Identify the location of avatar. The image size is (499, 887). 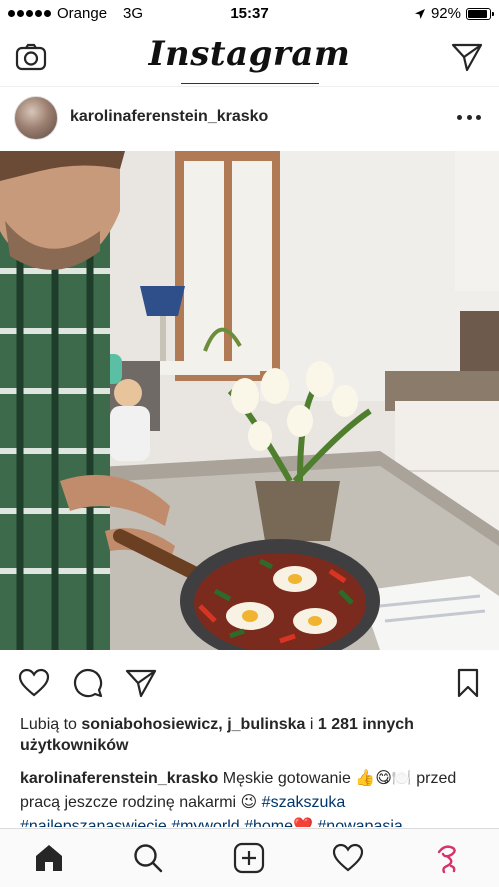
(36, 118).